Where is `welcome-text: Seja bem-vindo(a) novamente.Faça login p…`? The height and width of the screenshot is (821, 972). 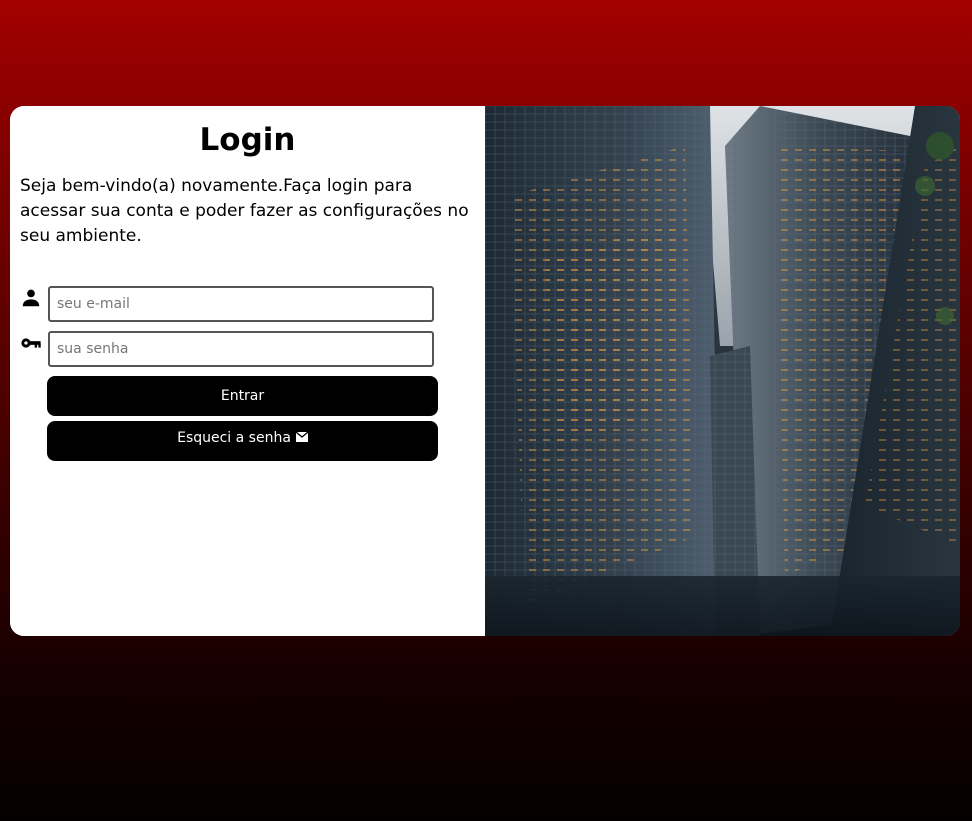 welcome-text: Seja bem-vindo(a) novamente.Faça login p… is located at coordinates (244, 211).